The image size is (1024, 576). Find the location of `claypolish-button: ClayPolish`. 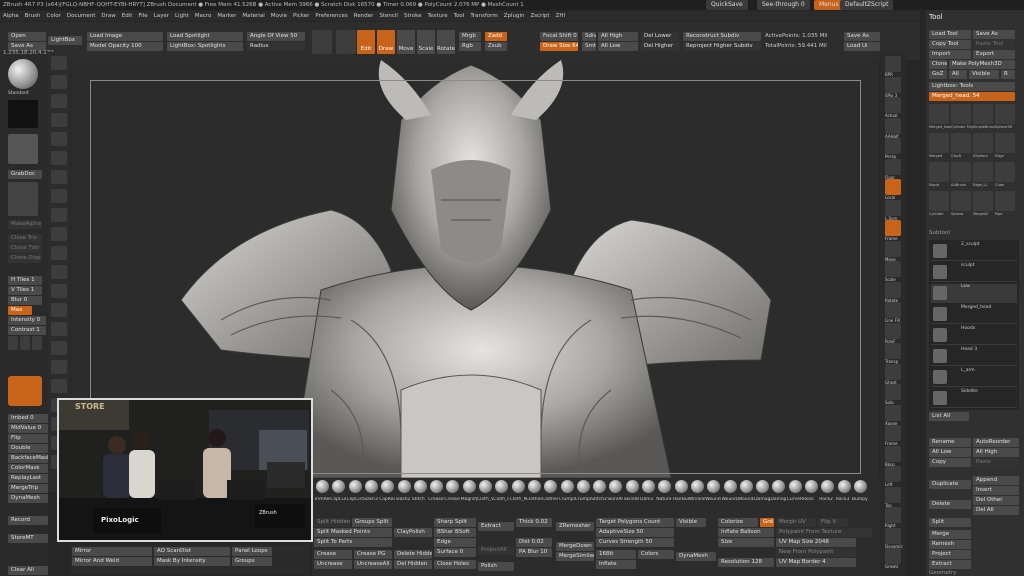

claypolish-button: ClayPolish is located at coordinates (413, 532).